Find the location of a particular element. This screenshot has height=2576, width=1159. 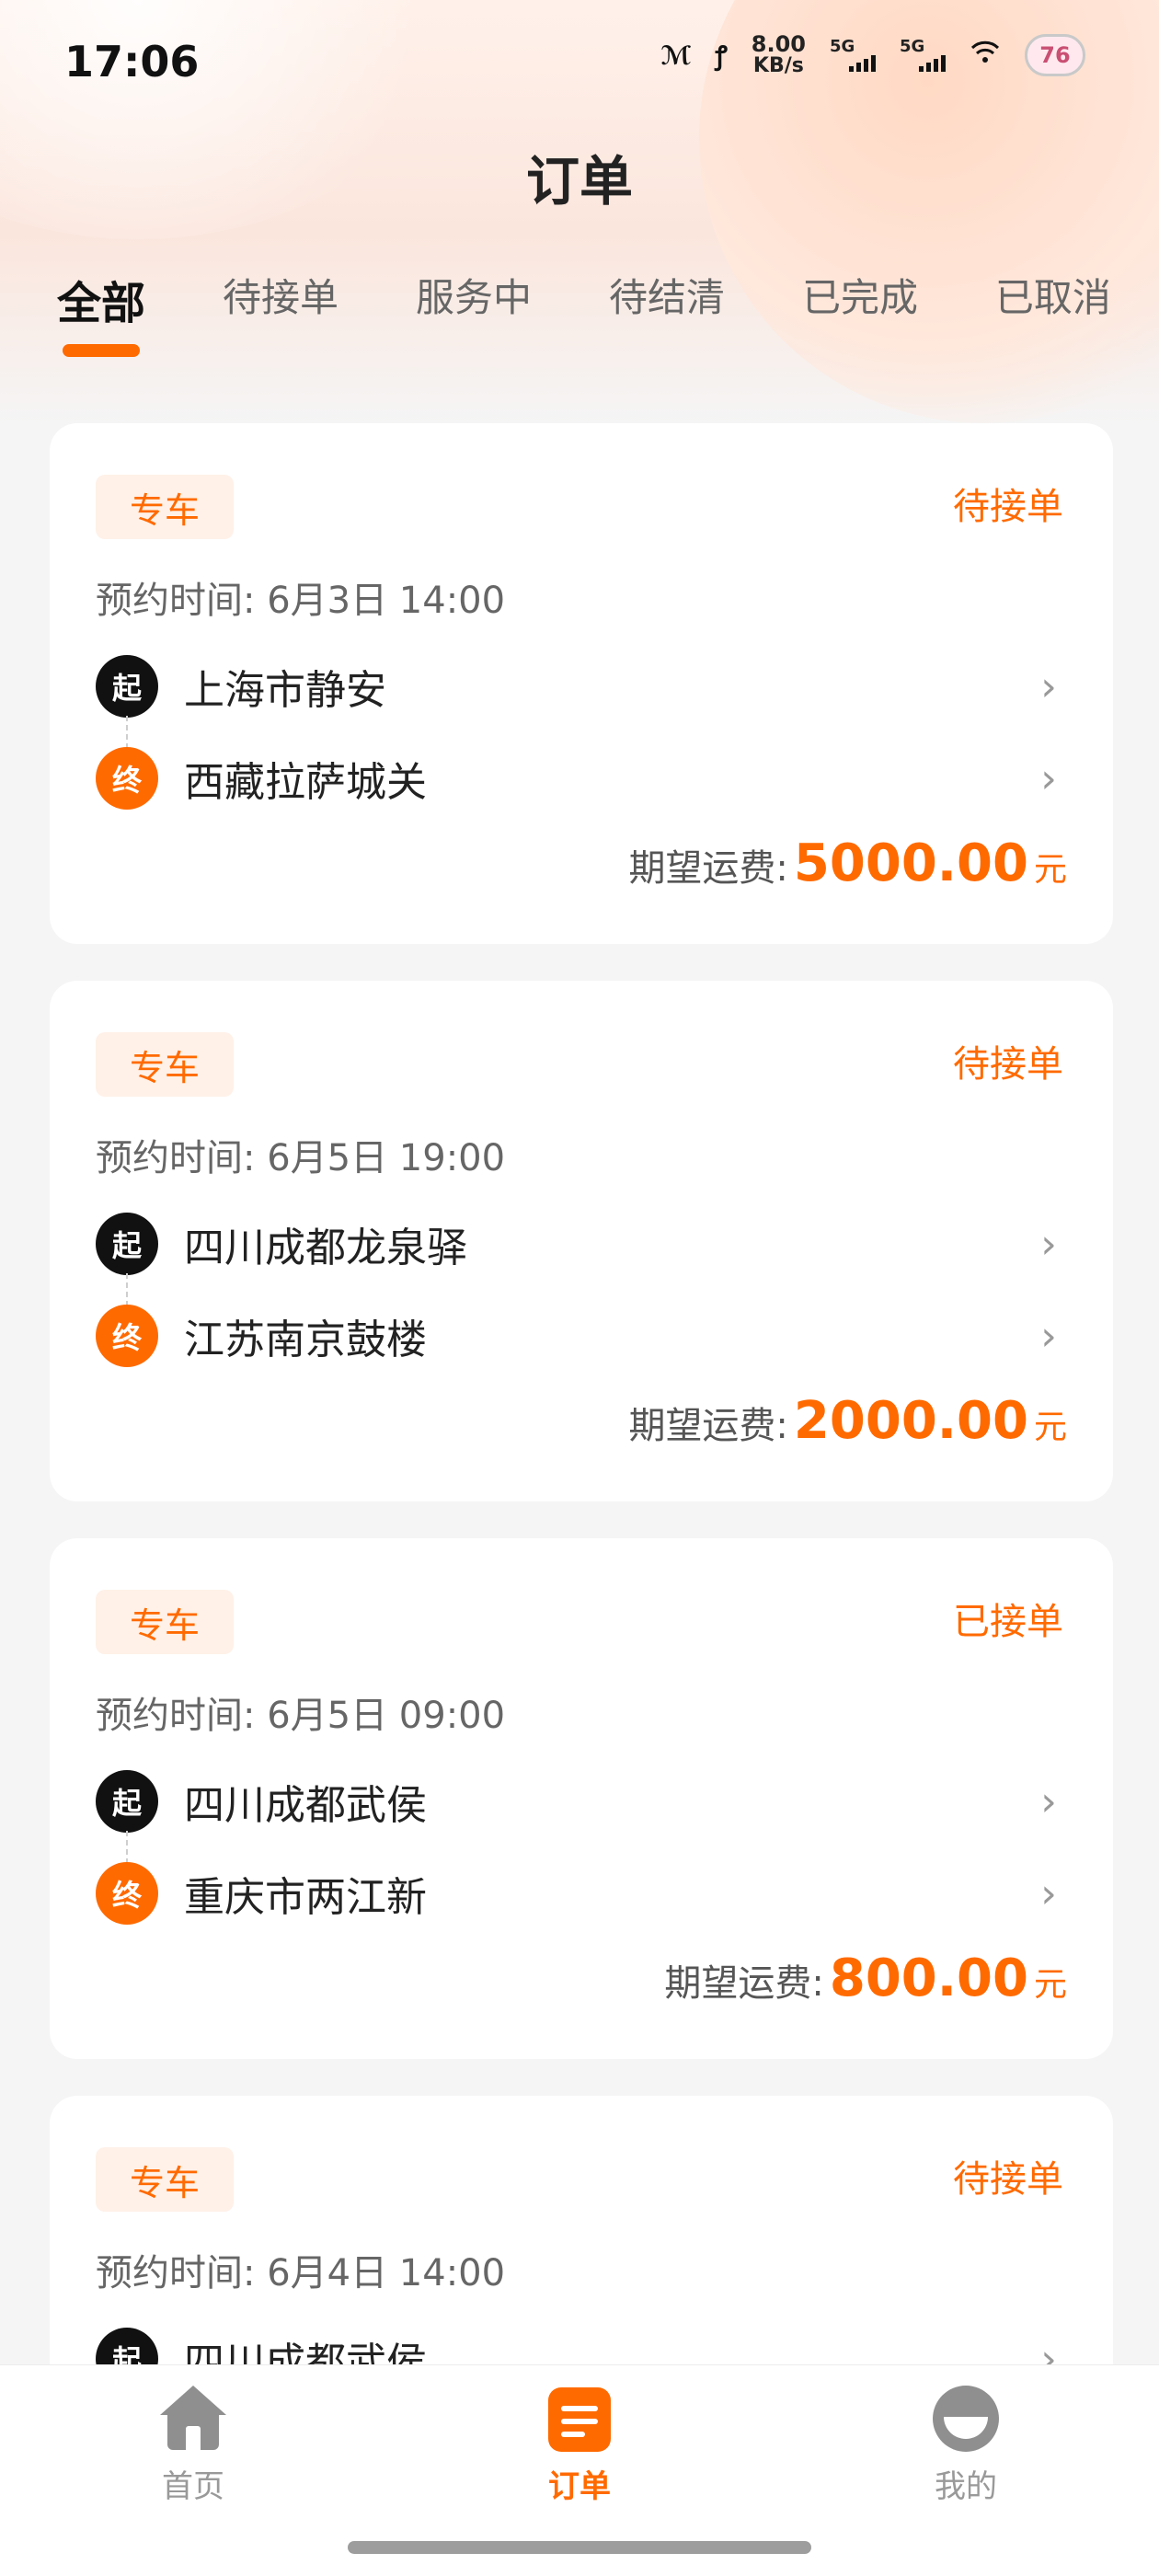

tab-pending: 待接单 is located at coordinates (281, 313).